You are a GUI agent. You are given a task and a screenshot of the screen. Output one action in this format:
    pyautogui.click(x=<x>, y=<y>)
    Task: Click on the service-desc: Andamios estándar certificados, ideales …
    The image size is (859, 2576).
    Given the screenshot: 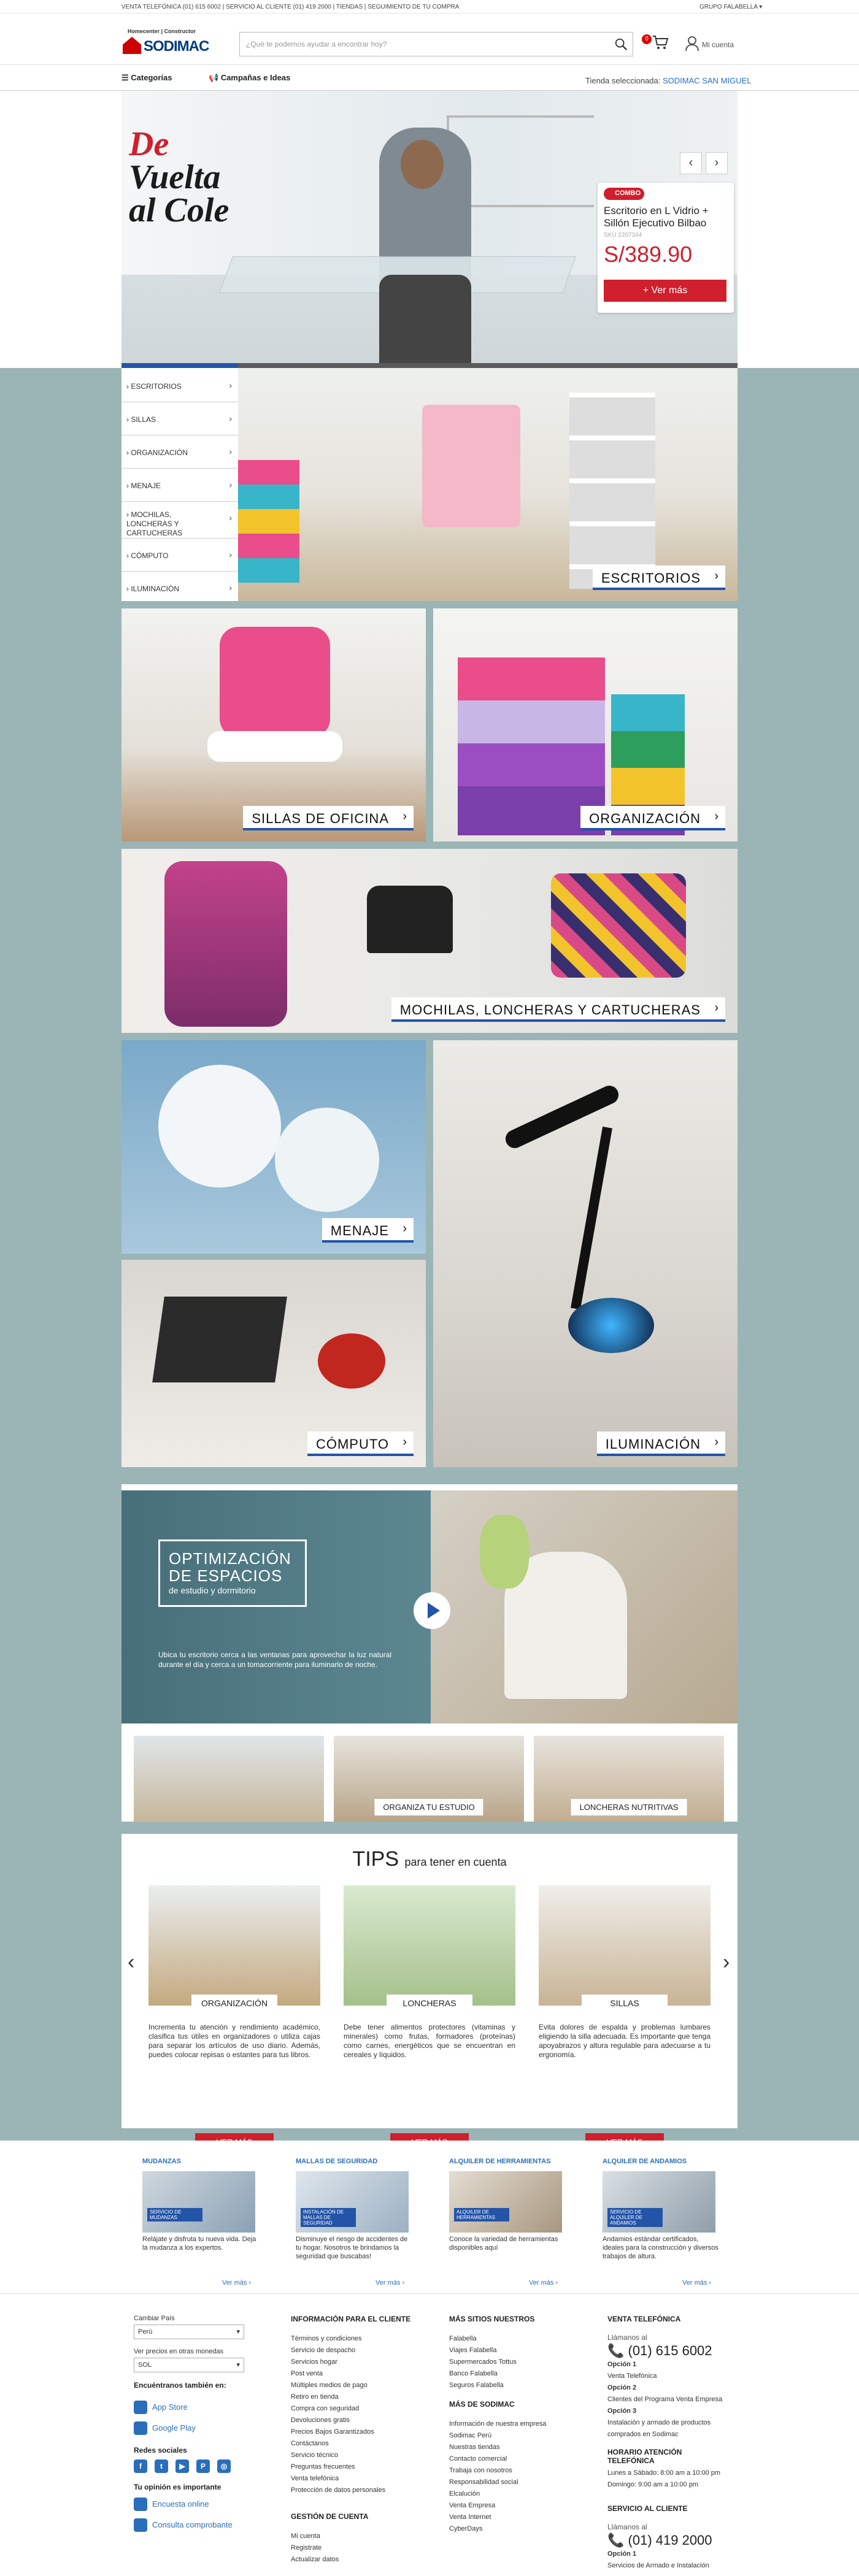 What is the action you would take?
    pyautogui.click(x=660, y=2248)
    